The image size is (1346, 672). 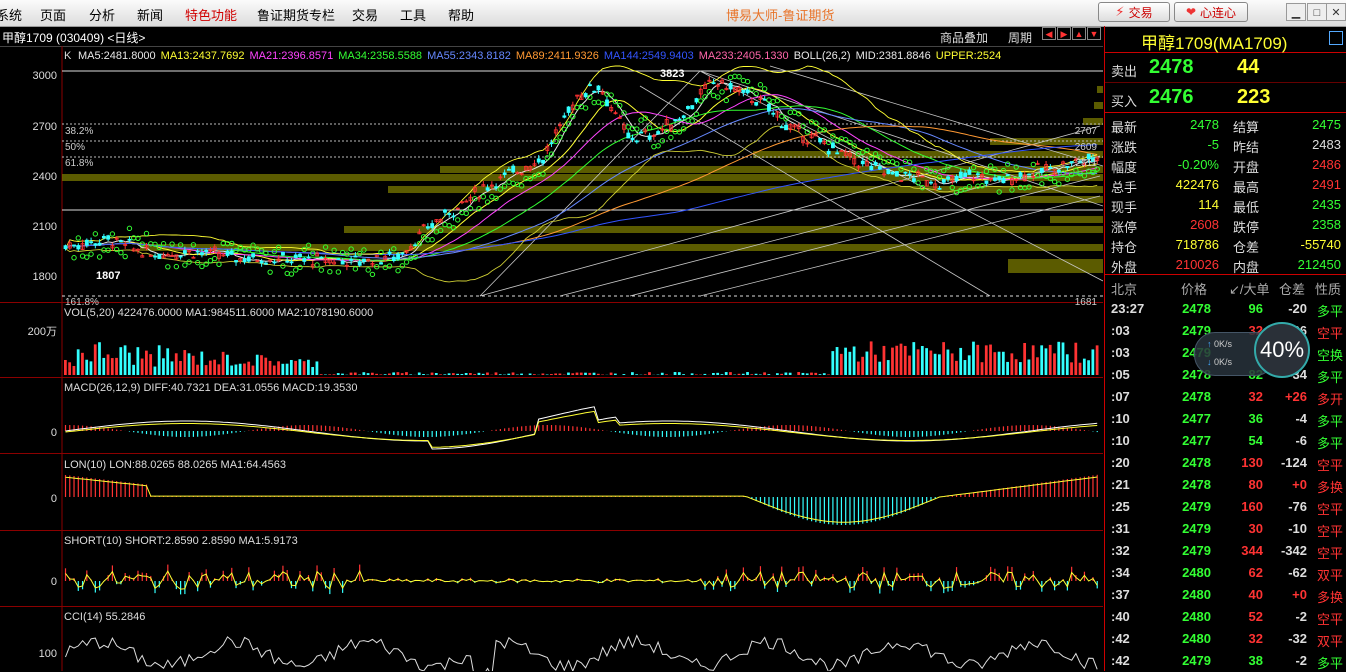 What do you see at coordinates (1134, 12) in the screenshot?
I see `trade-button: ⚡ 交易` at bounding box center [1134, 12].